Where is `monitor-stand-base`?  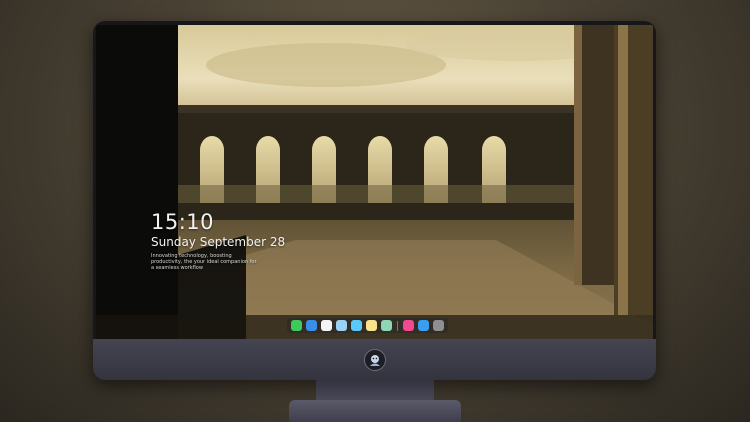 monitor-stand-base is located at coordinates (375, 411).